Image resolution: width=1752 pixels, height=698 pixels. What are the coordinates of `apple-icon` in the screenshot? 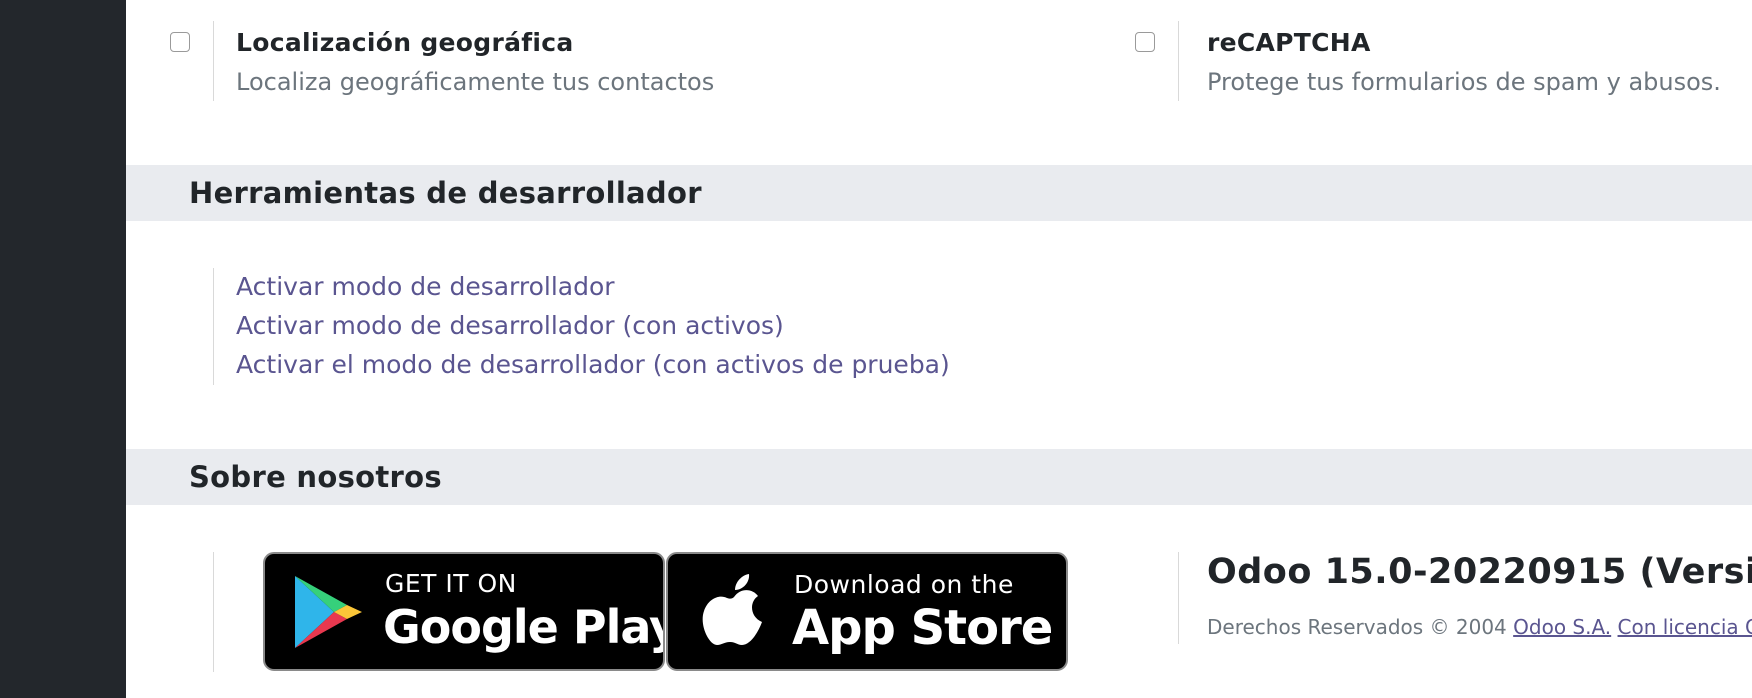 It's located at (732, 609).